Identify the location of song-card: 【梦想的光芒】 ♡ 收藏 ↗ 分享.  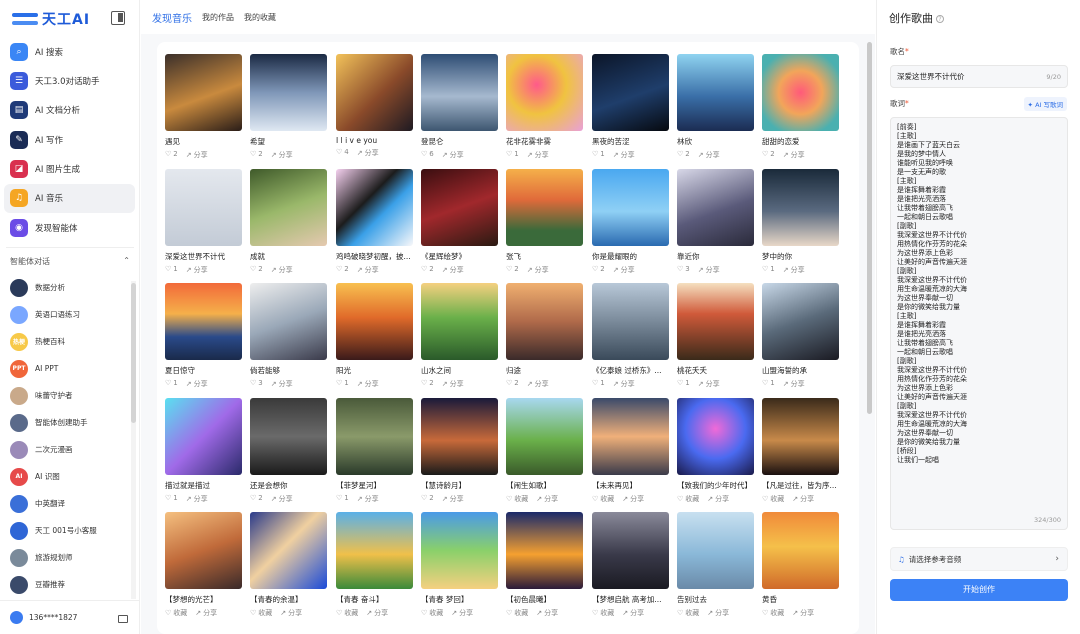
(203, 565).